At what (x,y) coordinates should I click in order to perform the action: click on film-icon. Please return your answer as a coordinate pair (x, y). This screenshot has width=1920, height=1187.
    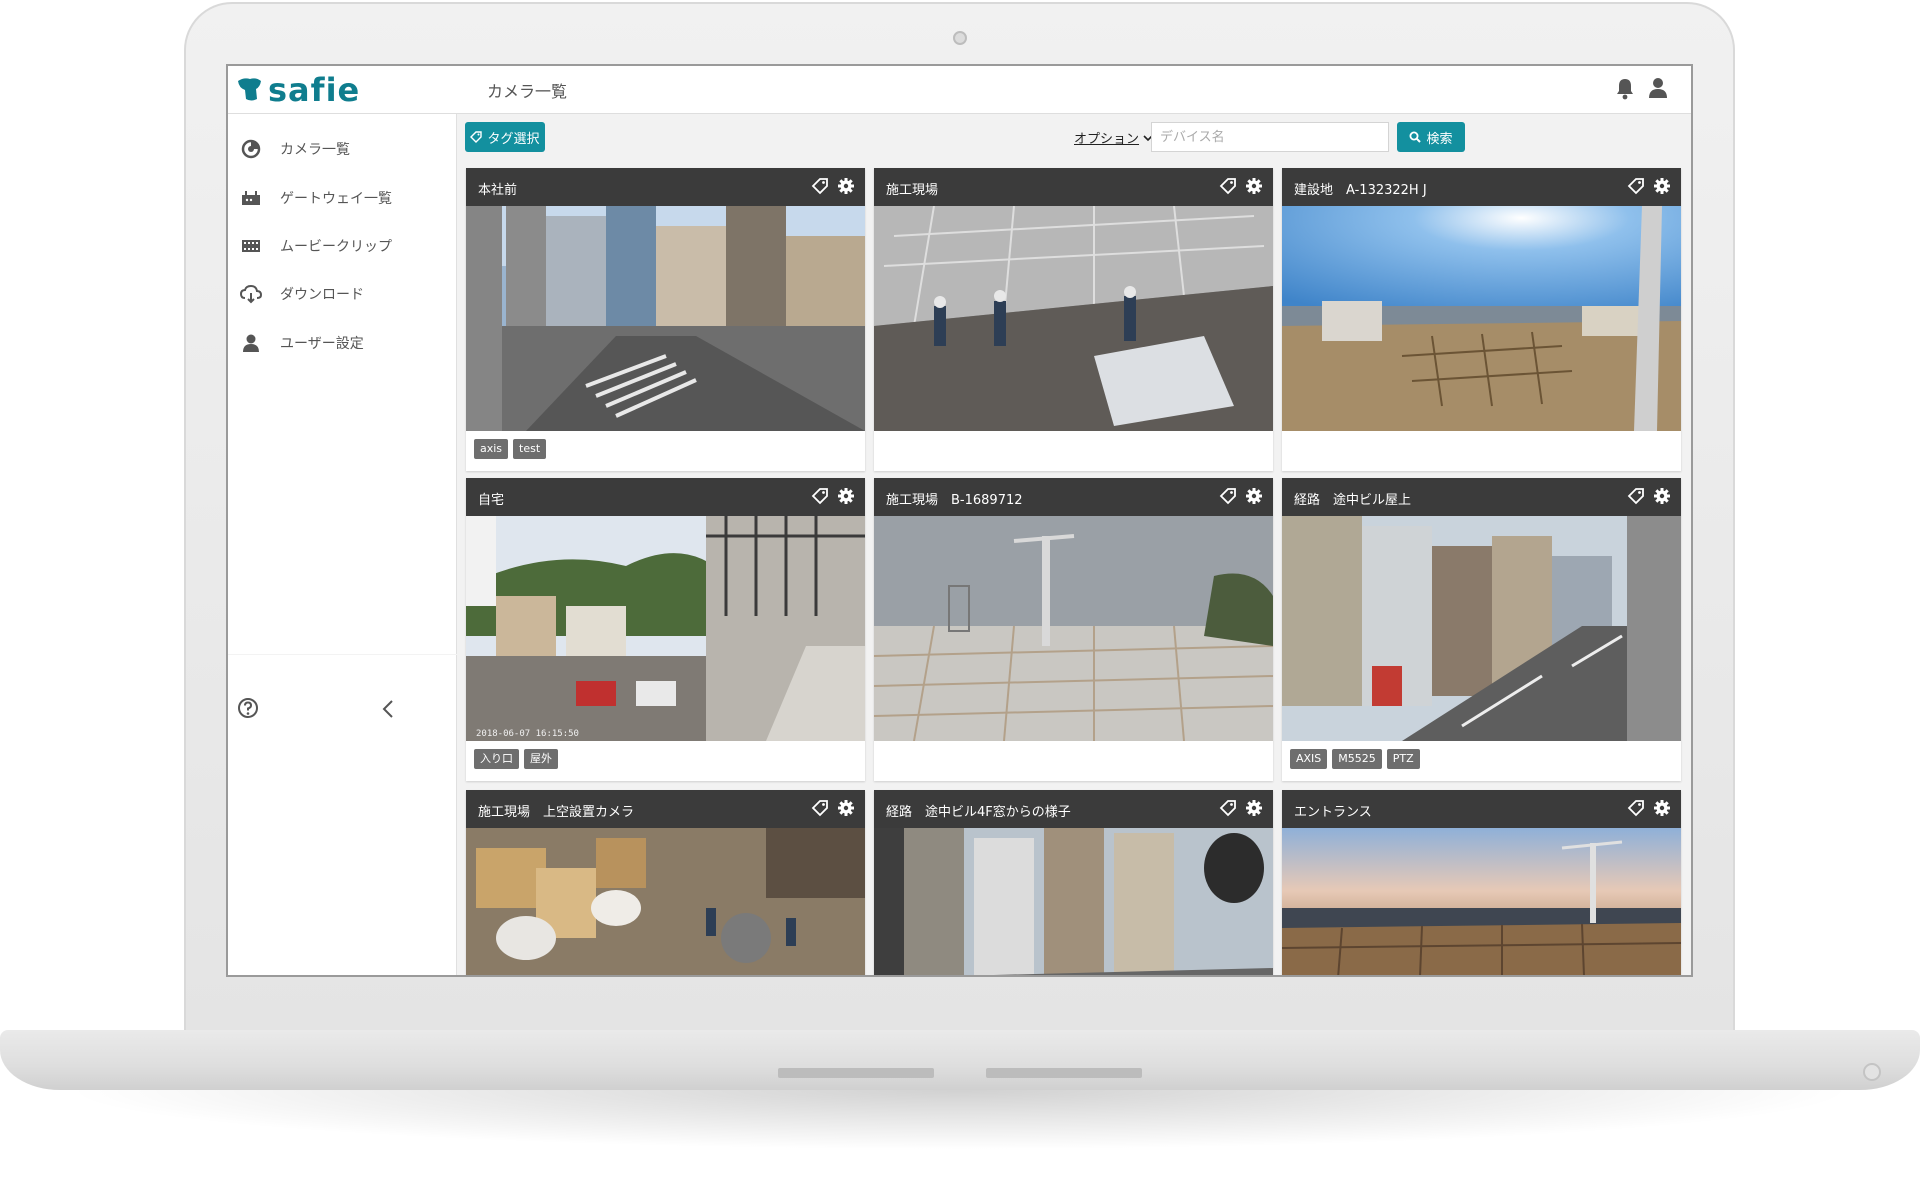
    Looking at the image, I should click on (251, 246).